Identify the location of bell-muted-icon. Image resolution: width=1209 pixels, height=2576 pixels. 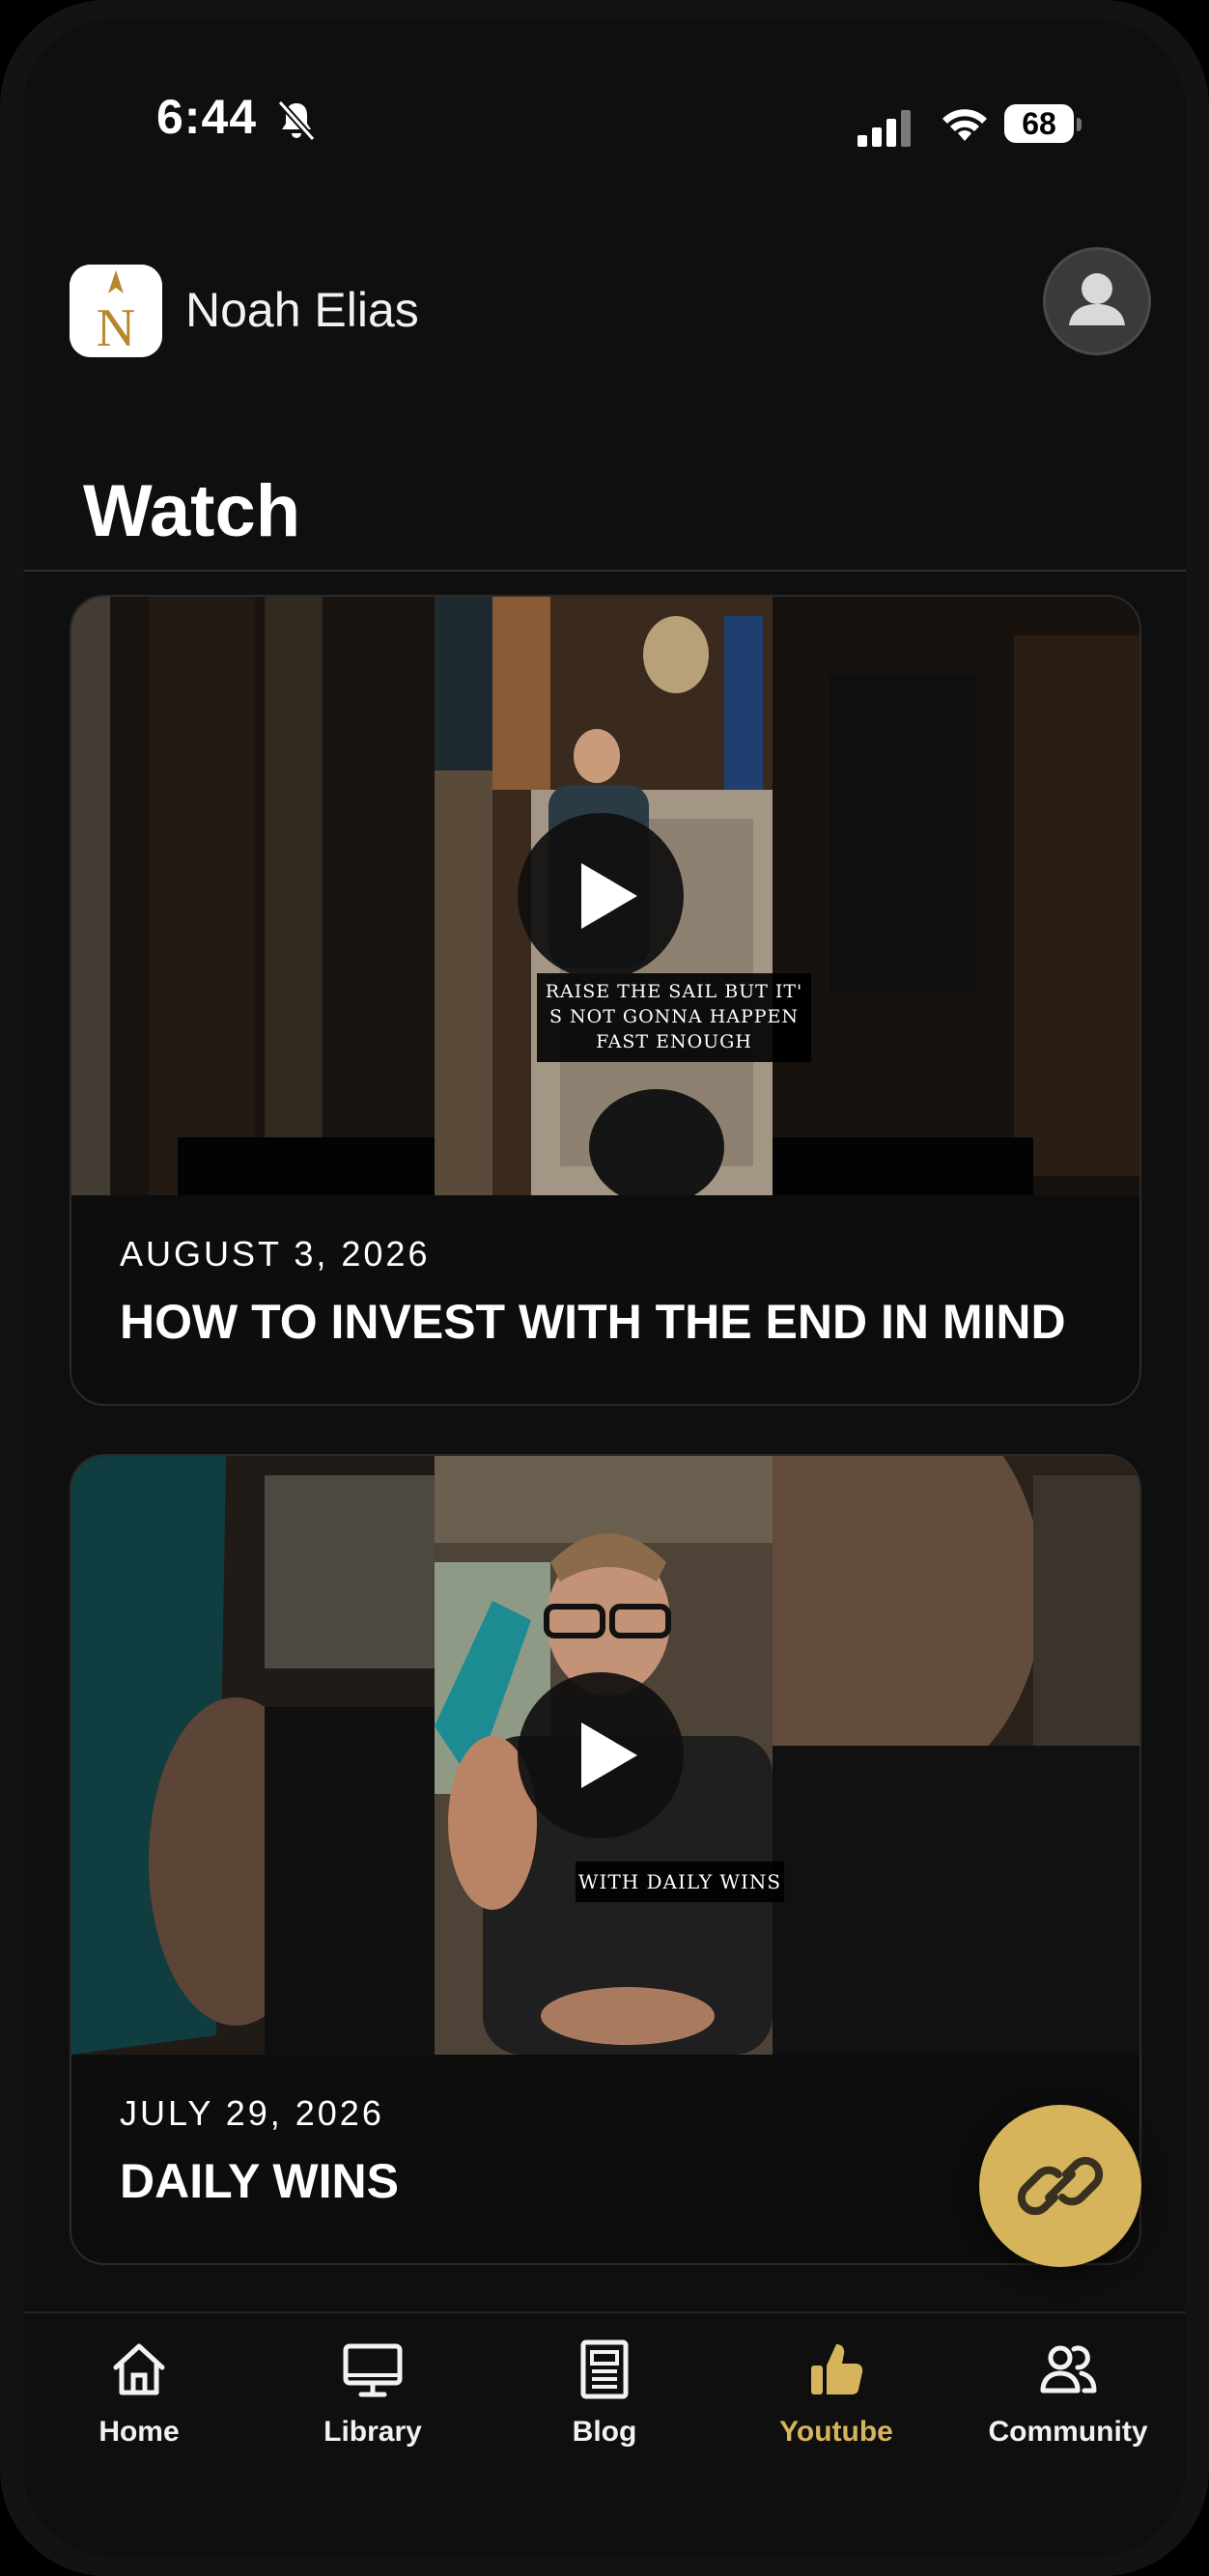
(296, 121).